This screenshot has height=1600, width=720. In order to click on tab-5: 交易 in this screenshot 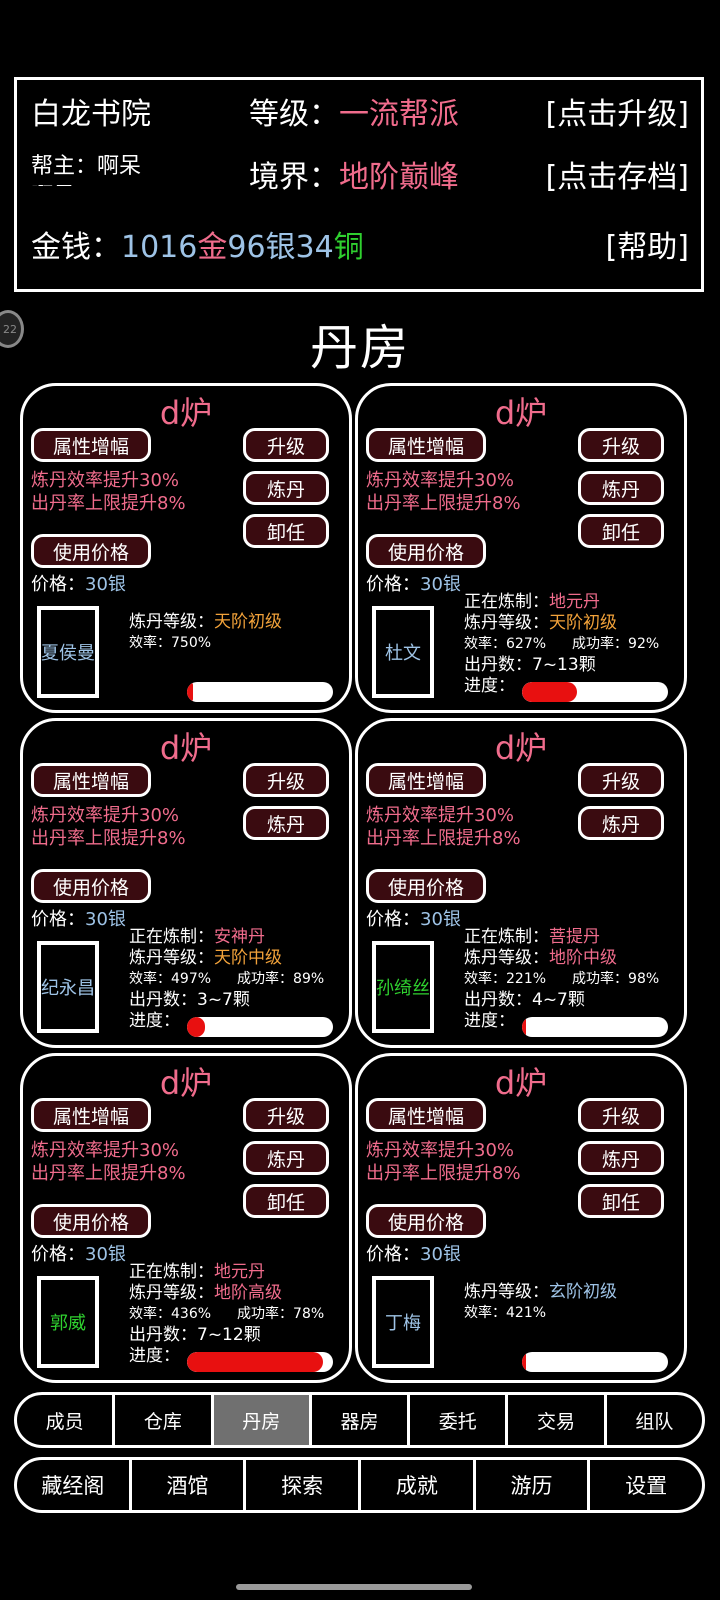, I will do `click(557, 1420)`.